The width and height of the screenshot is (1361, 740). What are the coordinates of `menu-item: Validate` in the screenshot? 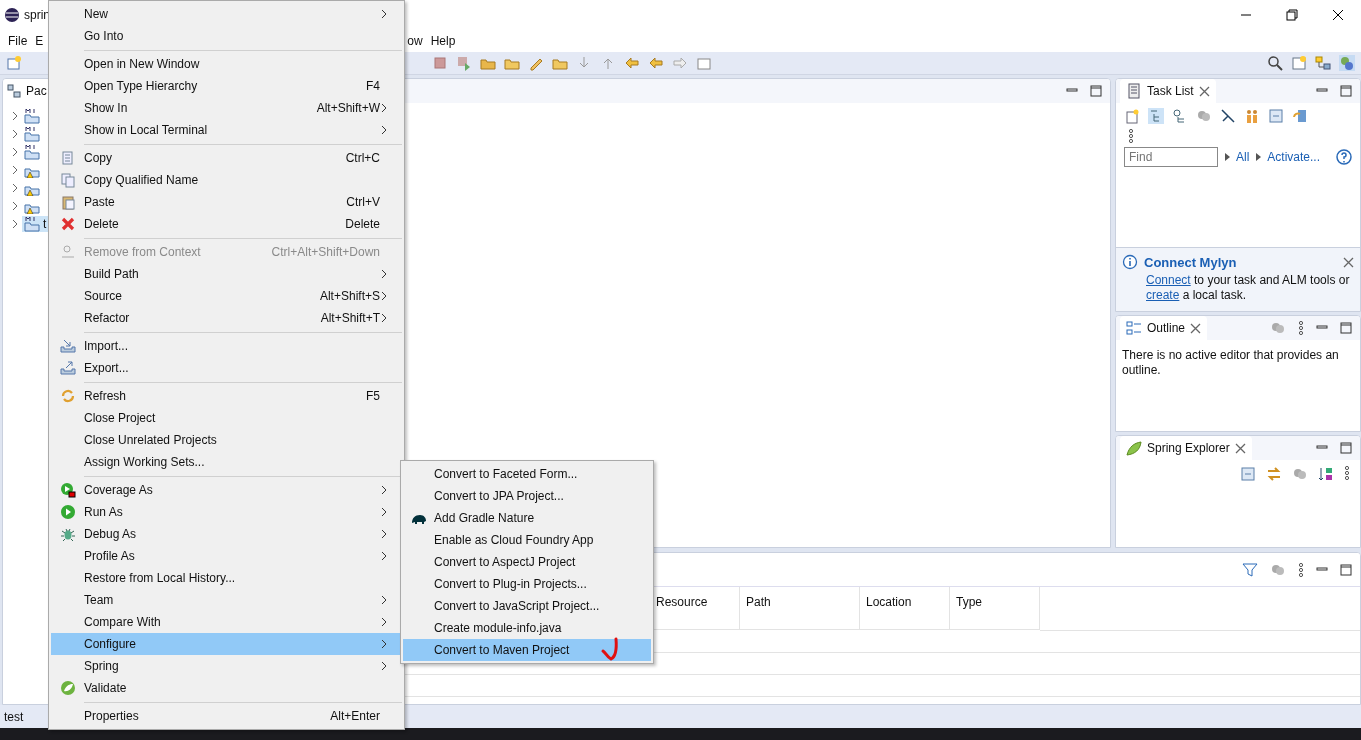 It's located at (226, 688).